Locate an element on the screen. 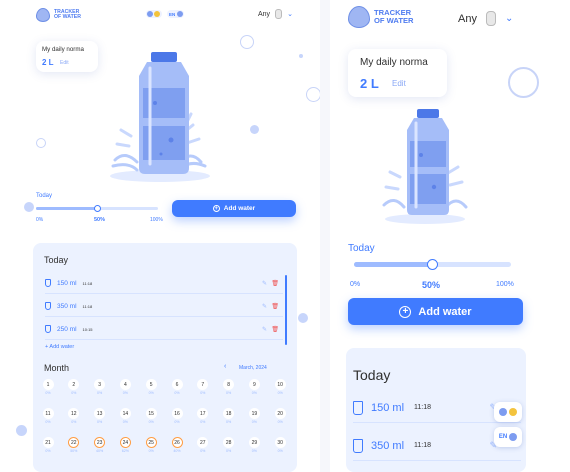 This screenshot has width=570, height=472. chevron-left-icon: ‹ is located at coordinates (225, 366).